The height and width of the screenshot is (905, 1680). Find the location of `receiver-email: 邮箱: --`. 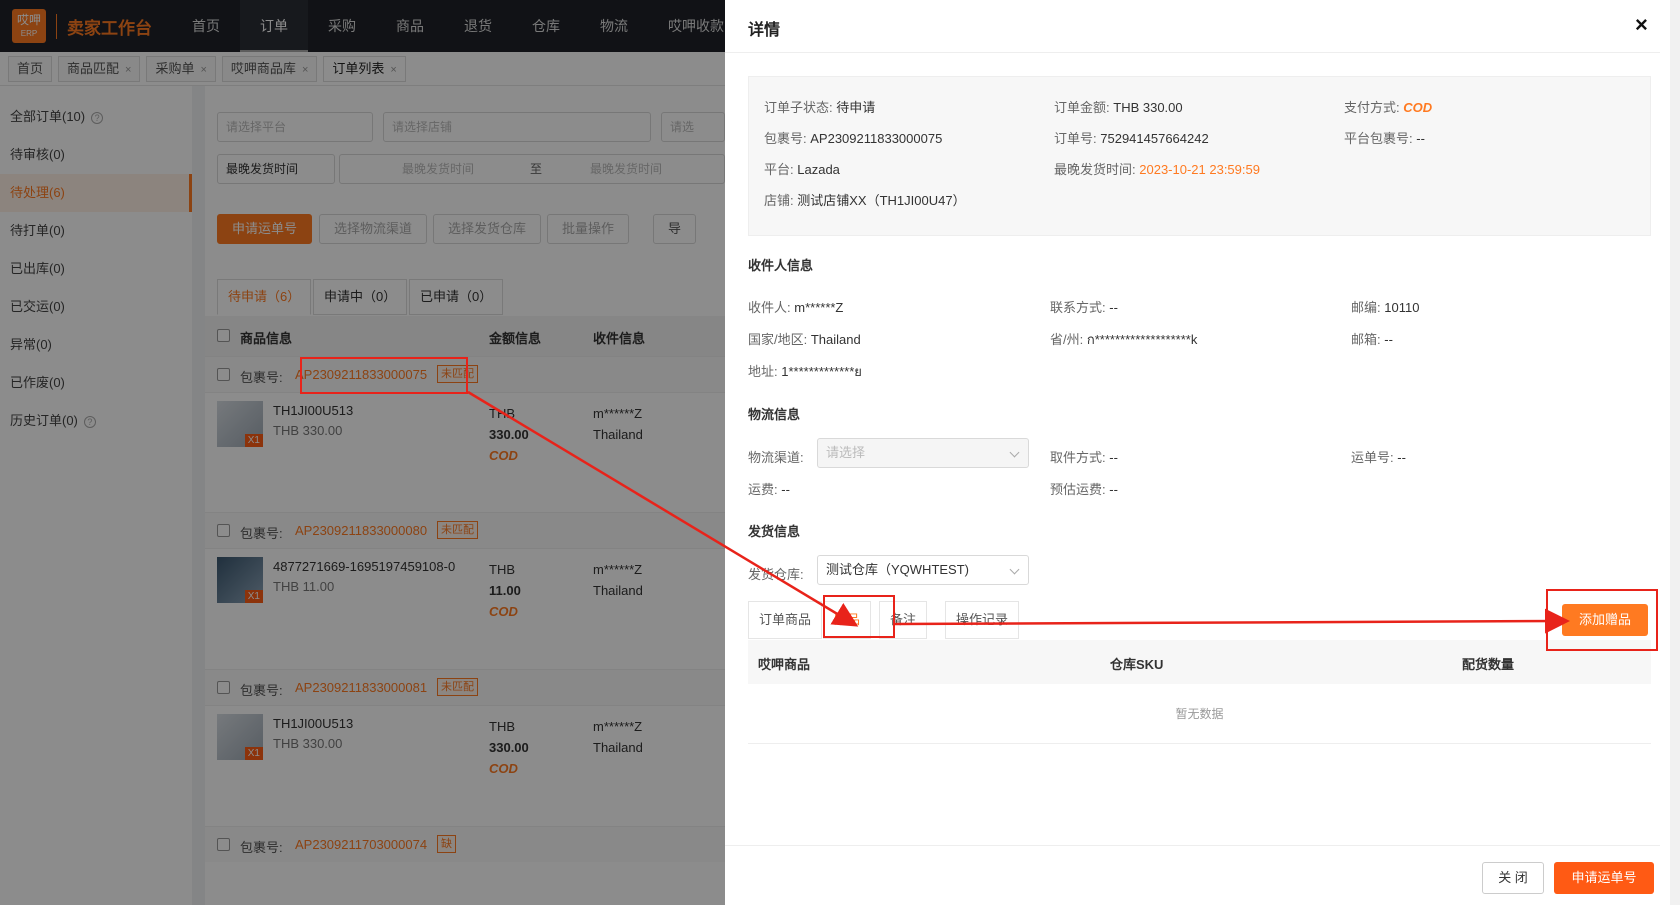

receiver-email: 邮箱: -- is located at coordinates (1372, 338).